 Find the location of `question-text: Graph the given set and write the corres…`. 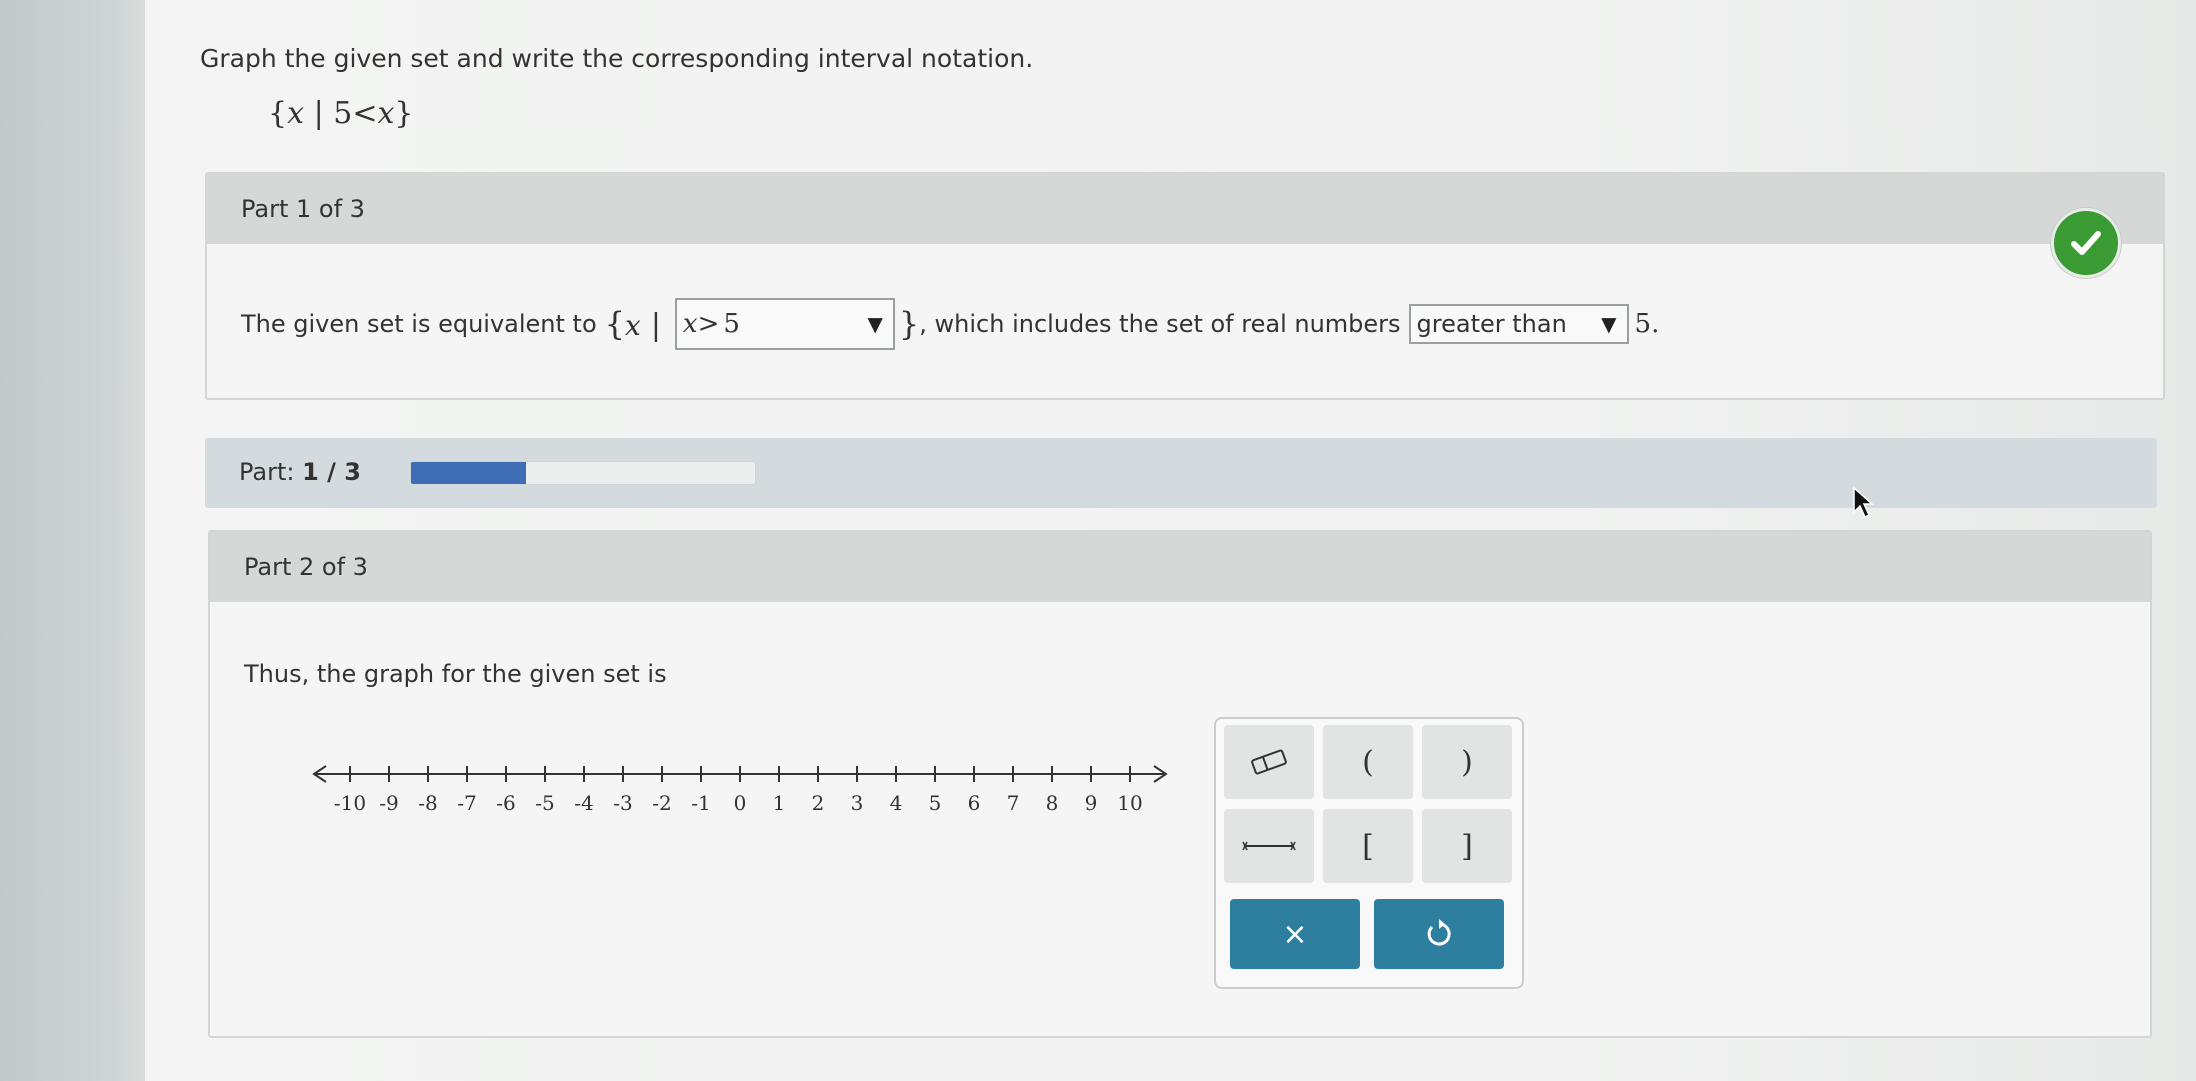

question-text: Graph the given set and write the corres… is located at coordinates (617, 58).